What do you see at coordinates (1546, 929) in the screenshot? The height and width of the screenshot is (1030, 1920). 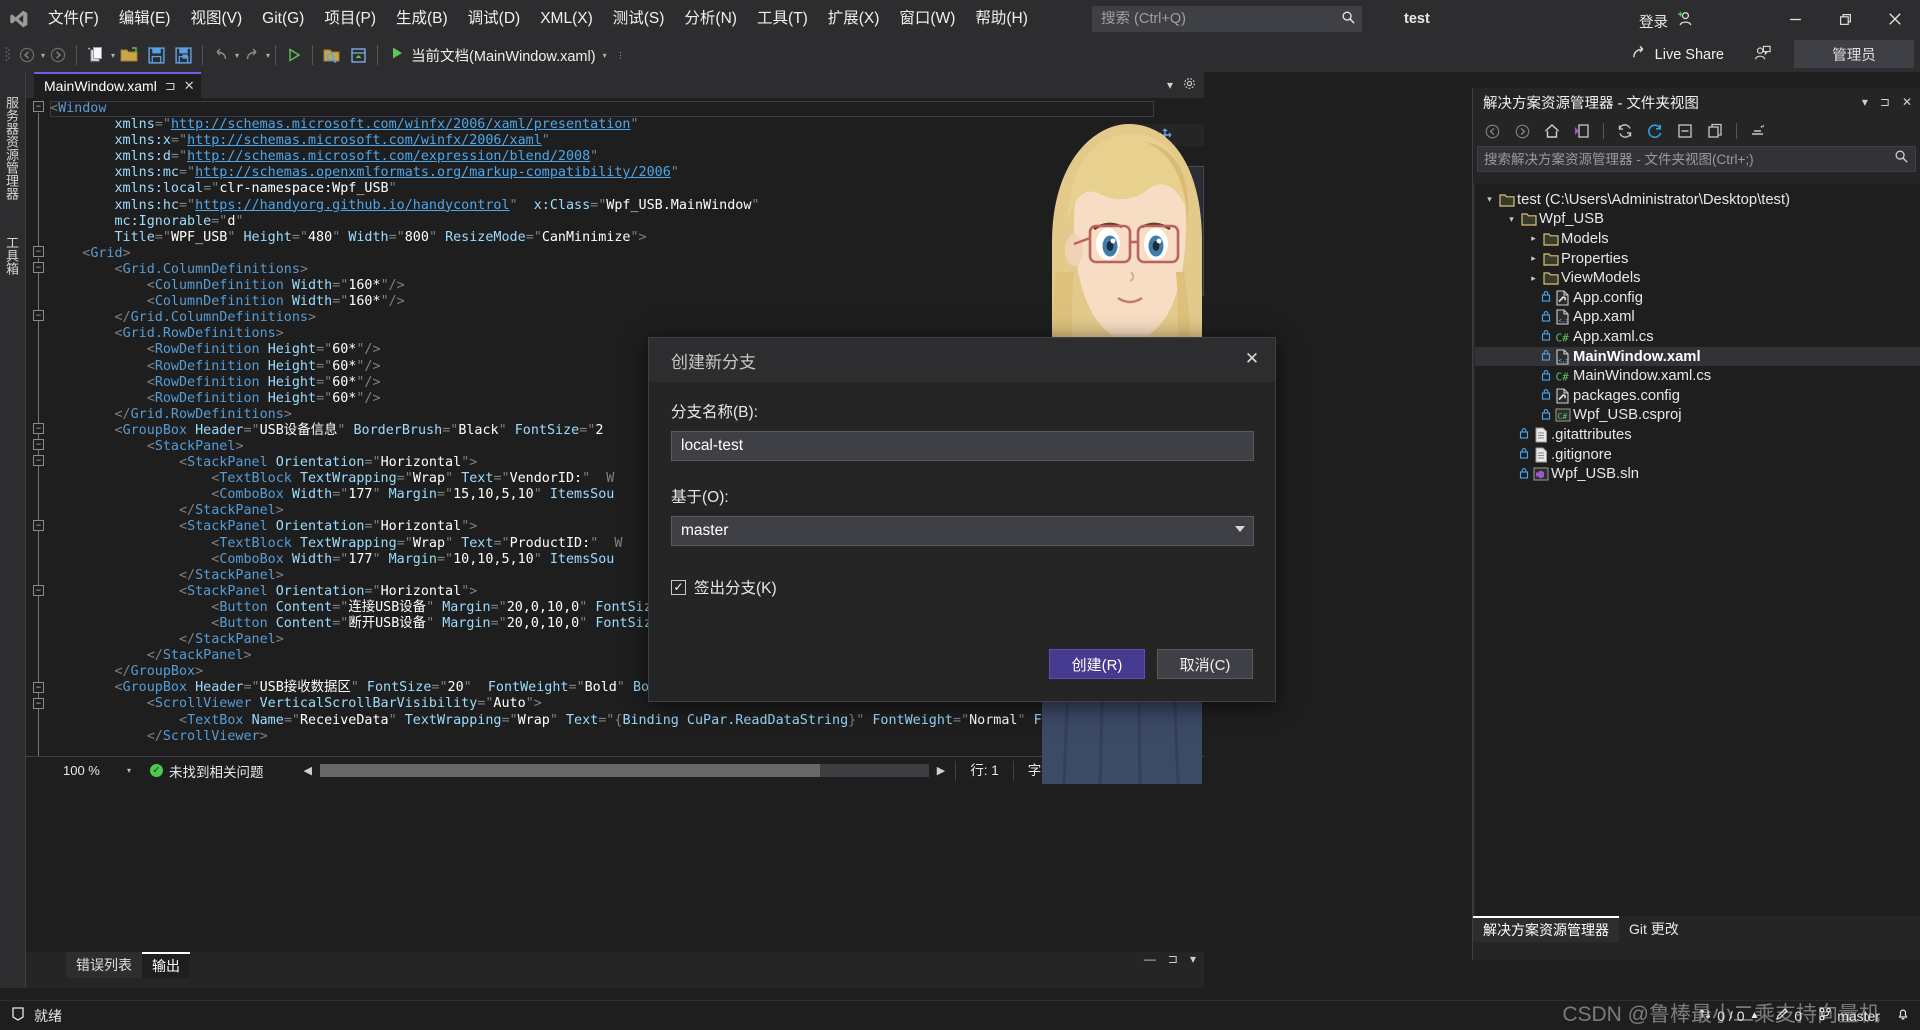 I see `footer-tab-solution-explorer: 解决方案资源管理器` at bounding box center [1546, 929].